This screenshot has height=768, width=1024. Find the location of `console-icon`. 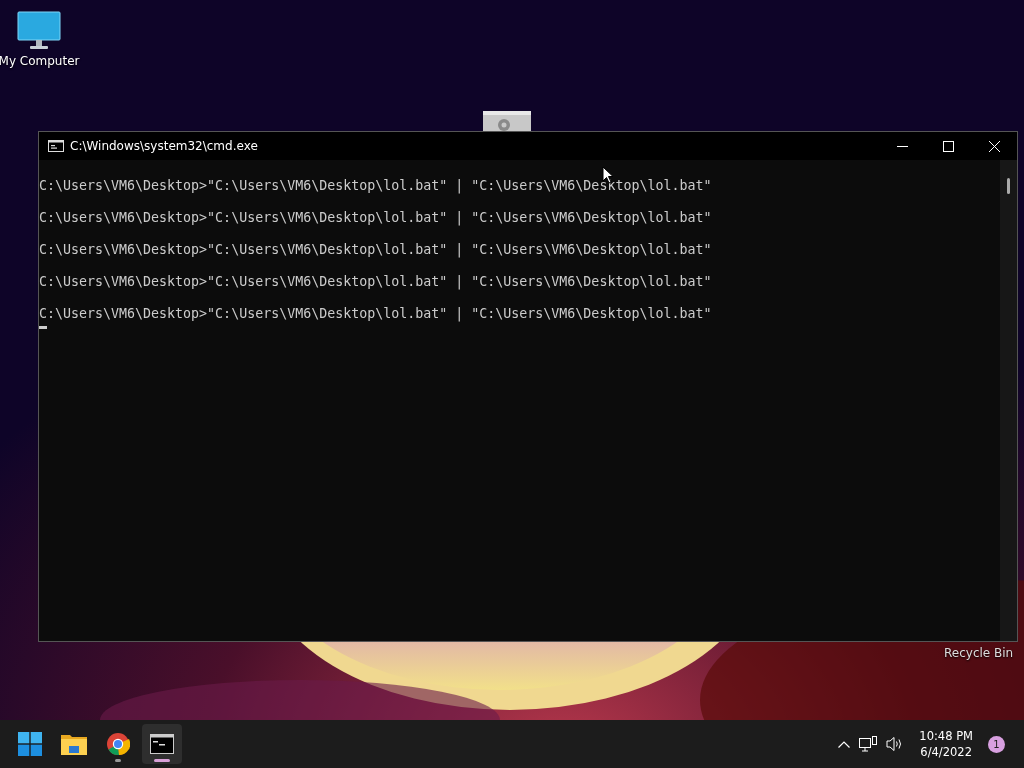

console-icon is located at coordinates (56, 146).